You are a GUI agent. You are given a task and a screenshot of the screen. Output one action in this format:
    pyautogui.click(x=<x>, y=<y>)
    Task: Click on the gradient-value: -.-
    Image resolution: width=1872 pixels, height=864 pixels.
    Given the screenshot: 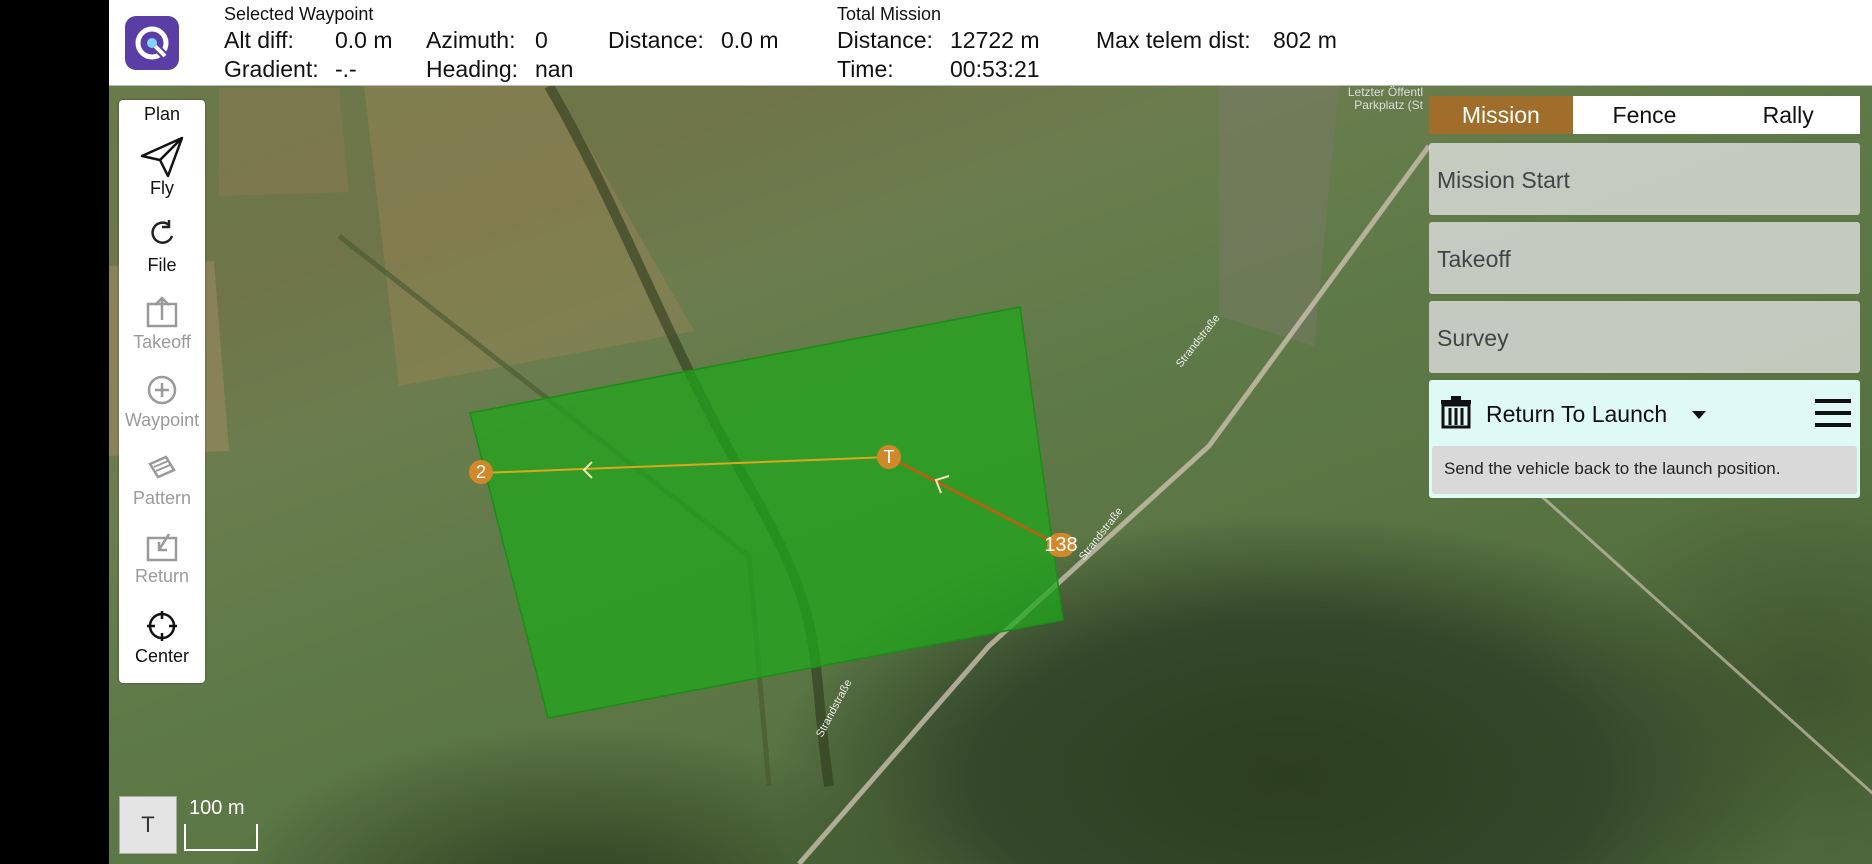 What is the action you would take?
    pyautogui.click(x=346, y=69)
    